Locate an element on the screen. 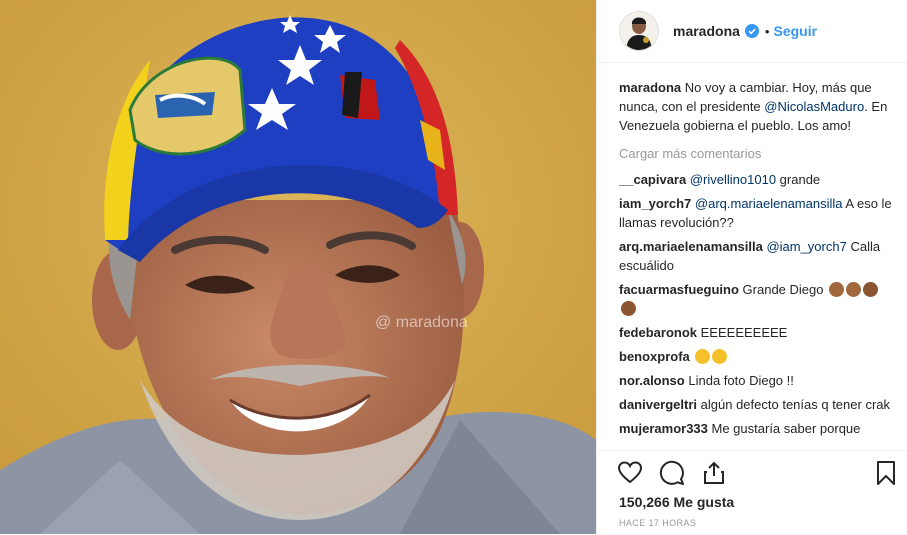 This screenshot has width=907, height=535. post-actions: 150,266 Me gusta HACE 17 HORAS is located at coordinates (752, 492).